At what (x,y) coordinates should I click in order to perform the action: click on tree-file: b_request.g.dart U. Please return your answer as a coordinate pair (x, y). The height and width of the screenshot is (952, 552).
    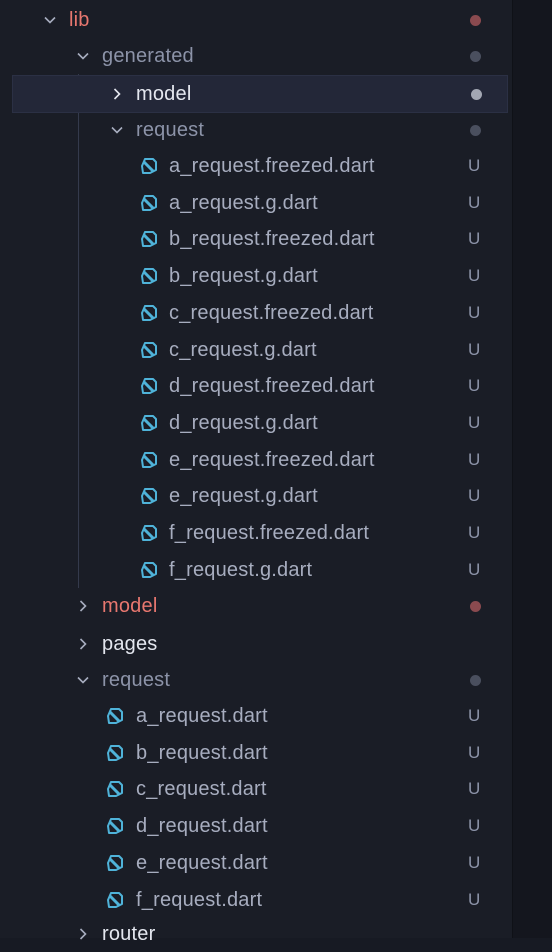
    Looking at the image, I should click on (256, 276).